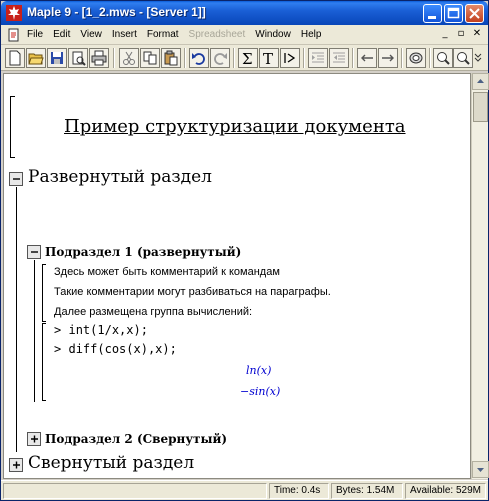 The height and width of the screenshot is (501, 489). I want to click on undo-button, so click(199, 58).